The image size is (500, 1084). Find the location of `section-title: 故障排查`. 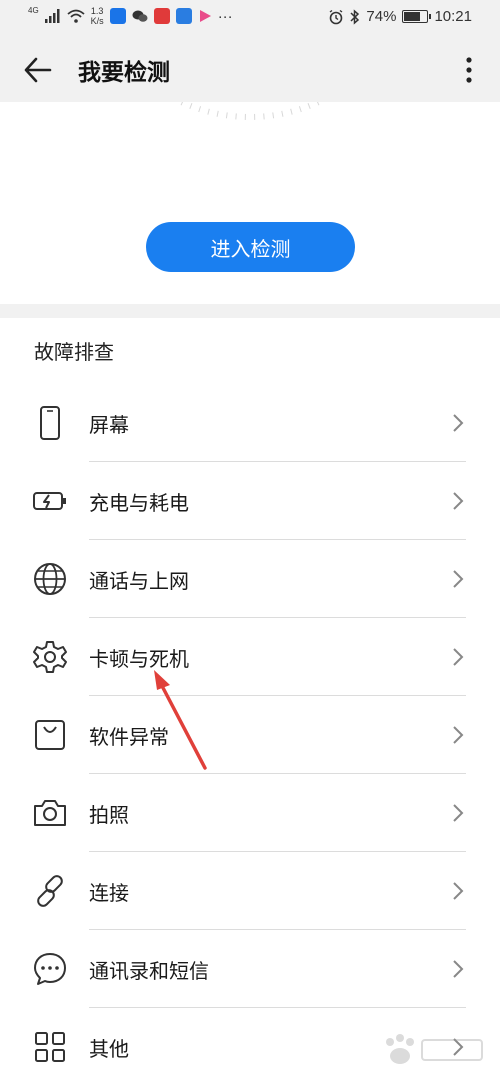

section-title: 故障排查 is located at coordinates (74, 352).